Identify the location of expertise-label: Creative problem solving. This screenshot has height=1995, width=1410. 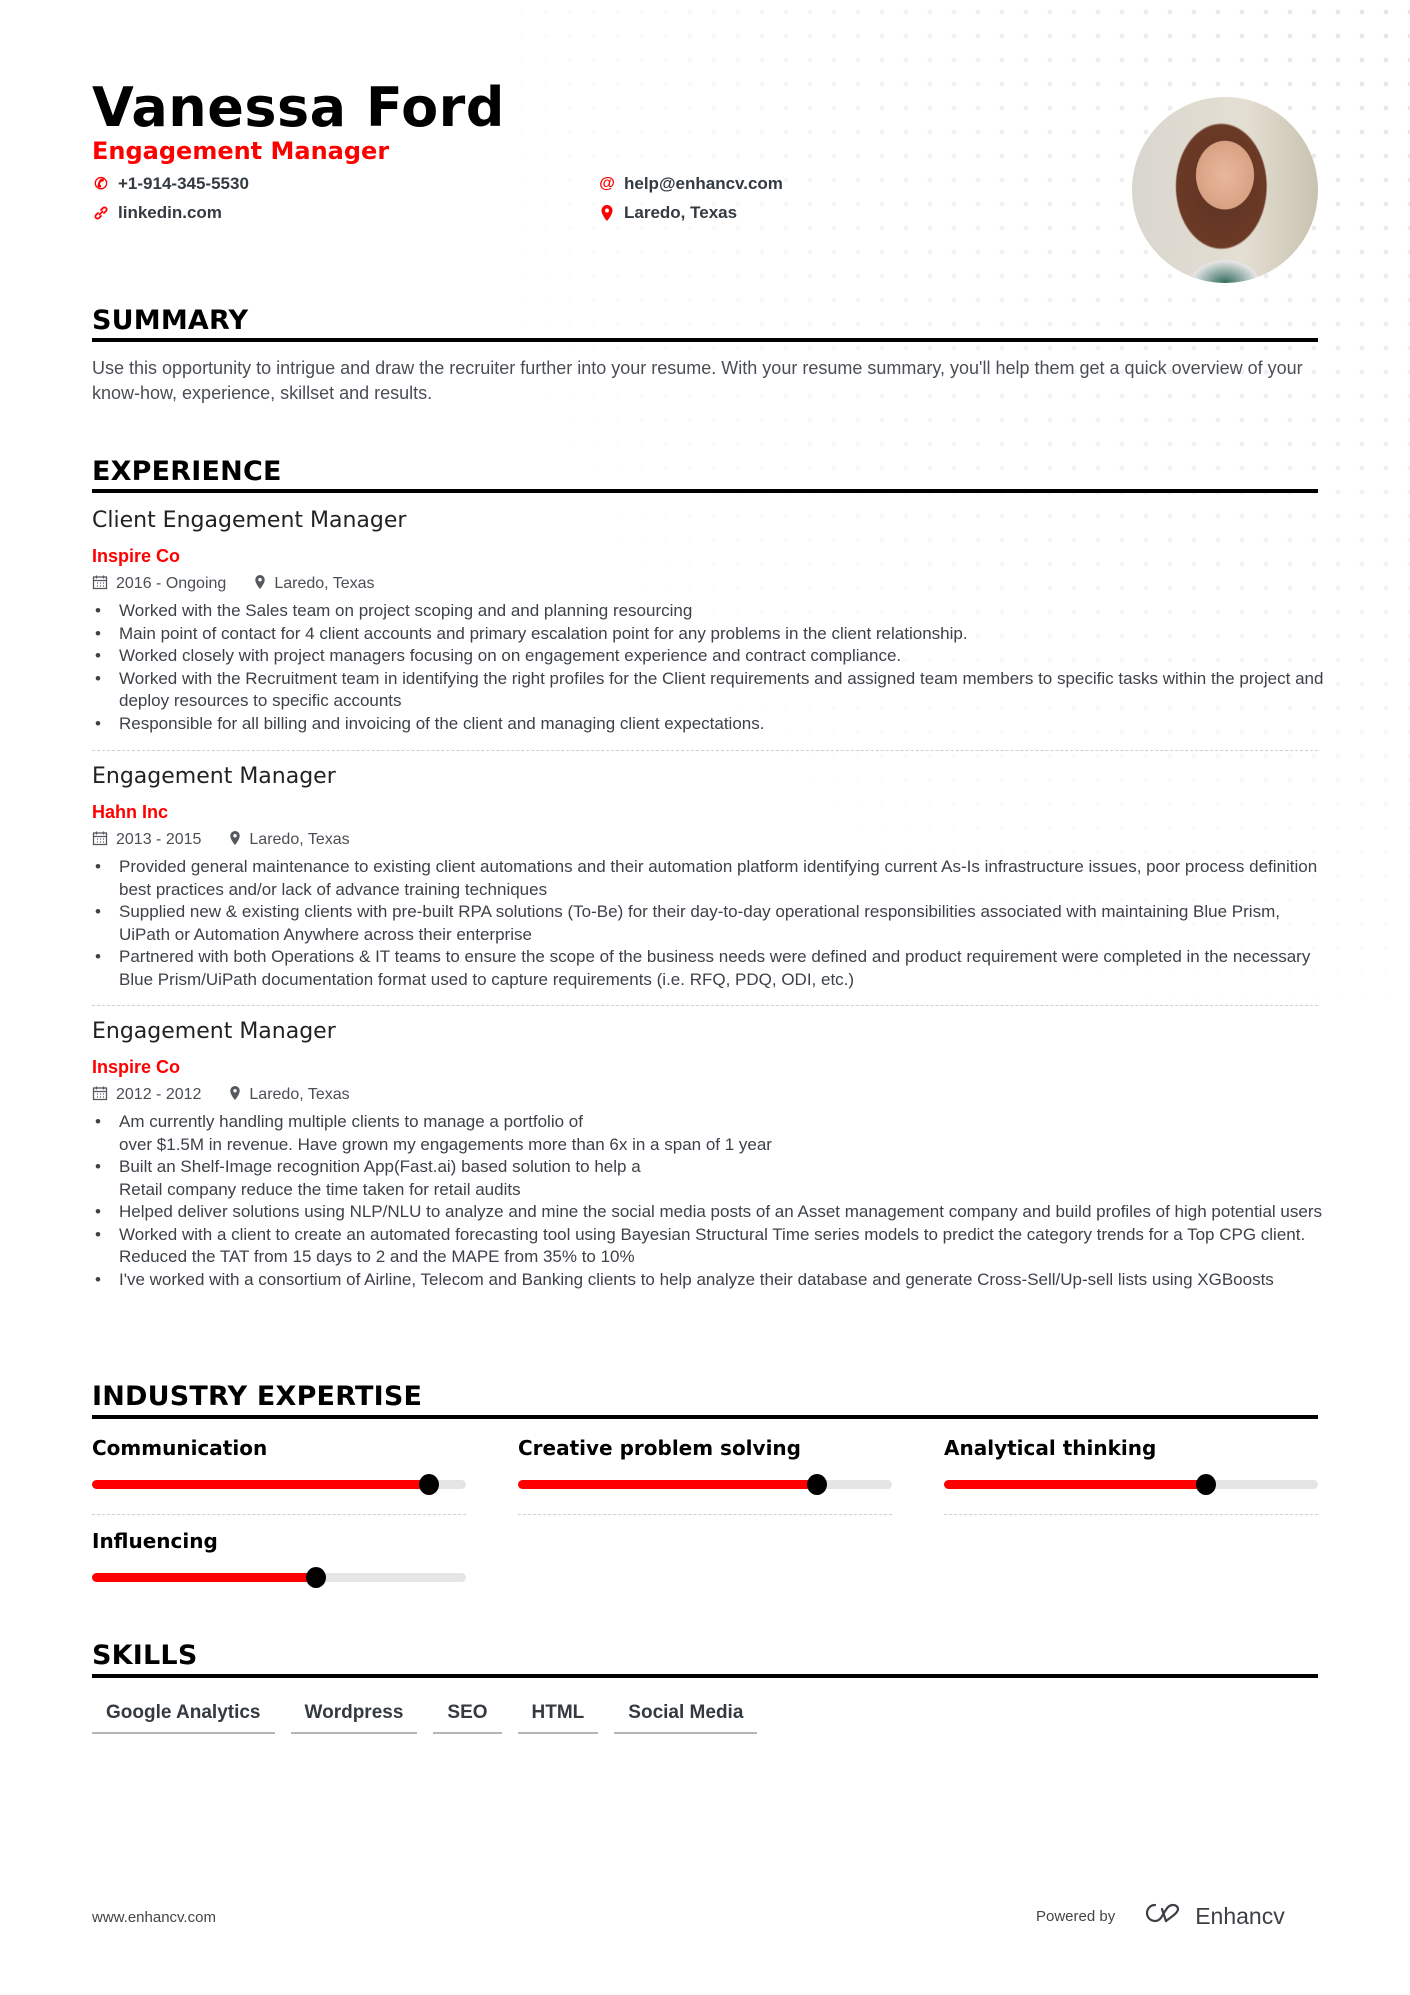
(659, 1448).